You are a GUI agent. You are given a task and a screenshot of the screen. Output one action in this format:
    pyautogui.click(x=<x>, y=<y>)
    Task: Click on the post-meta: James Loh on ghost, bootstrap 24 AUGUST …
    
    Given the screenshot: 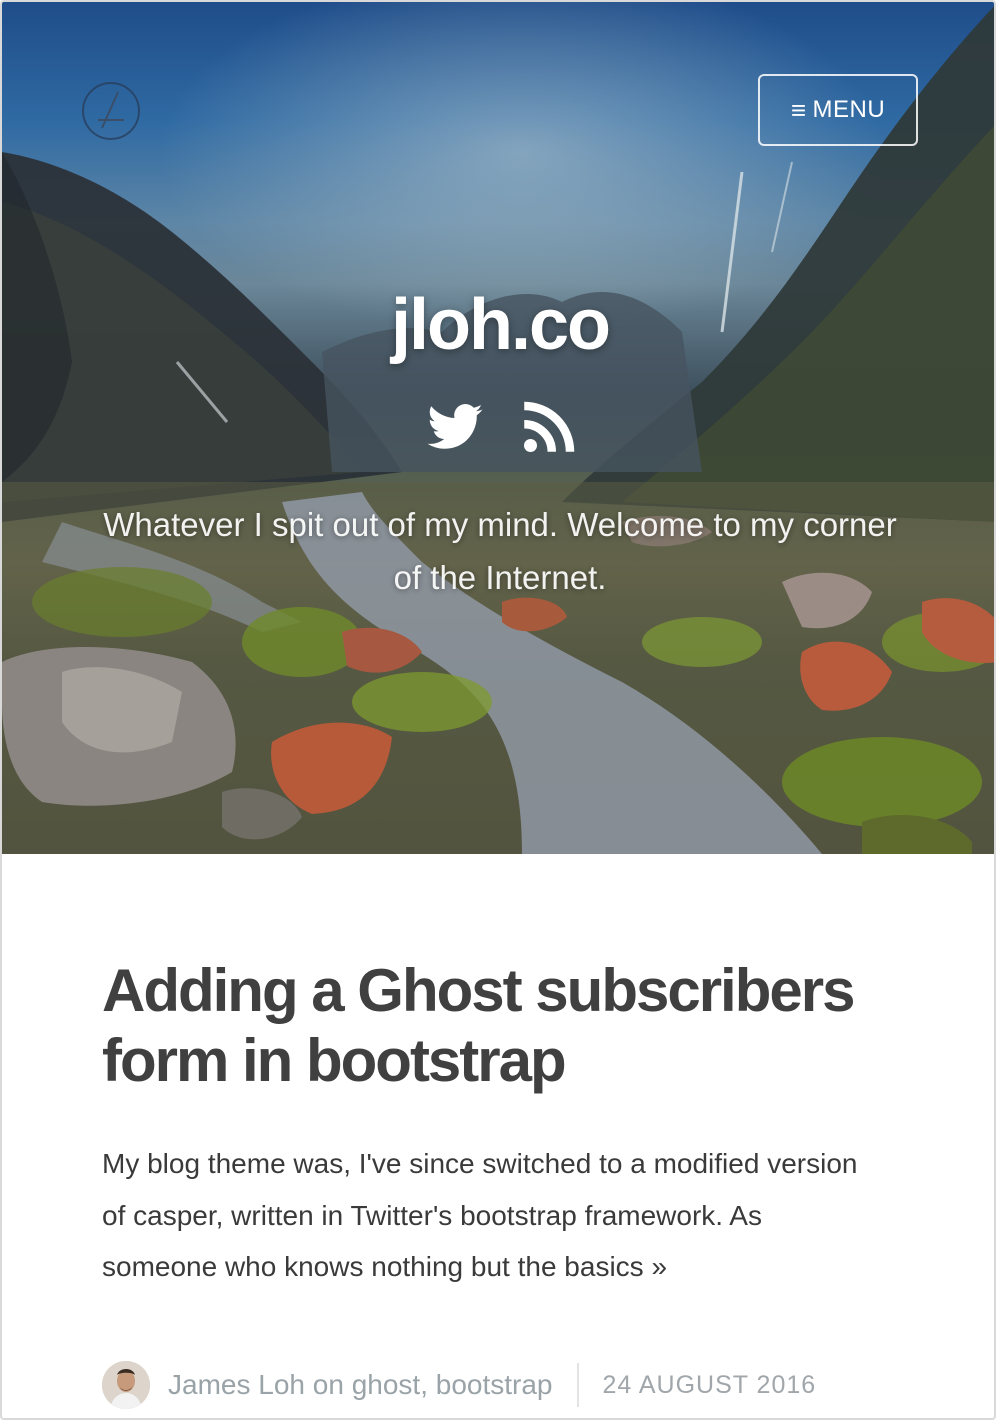 What is the action you would take?
    pyautogui.click(x=502, y=1385)
    